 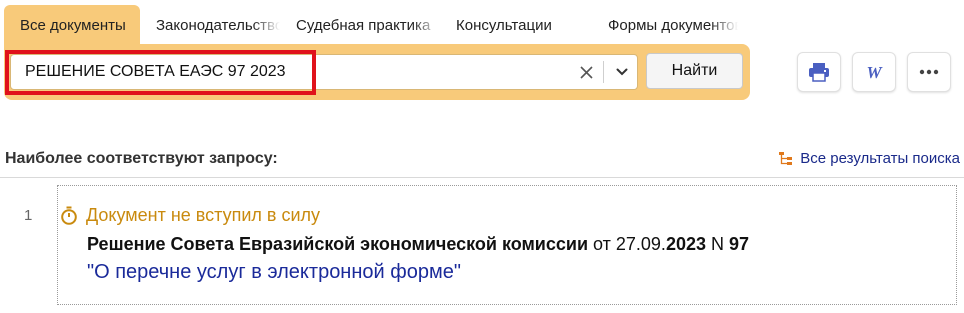 What do you see at coordinates (218, 25) in the screenshot?
I see `tab-label: Законодательство` at bounding box center [218, 25].